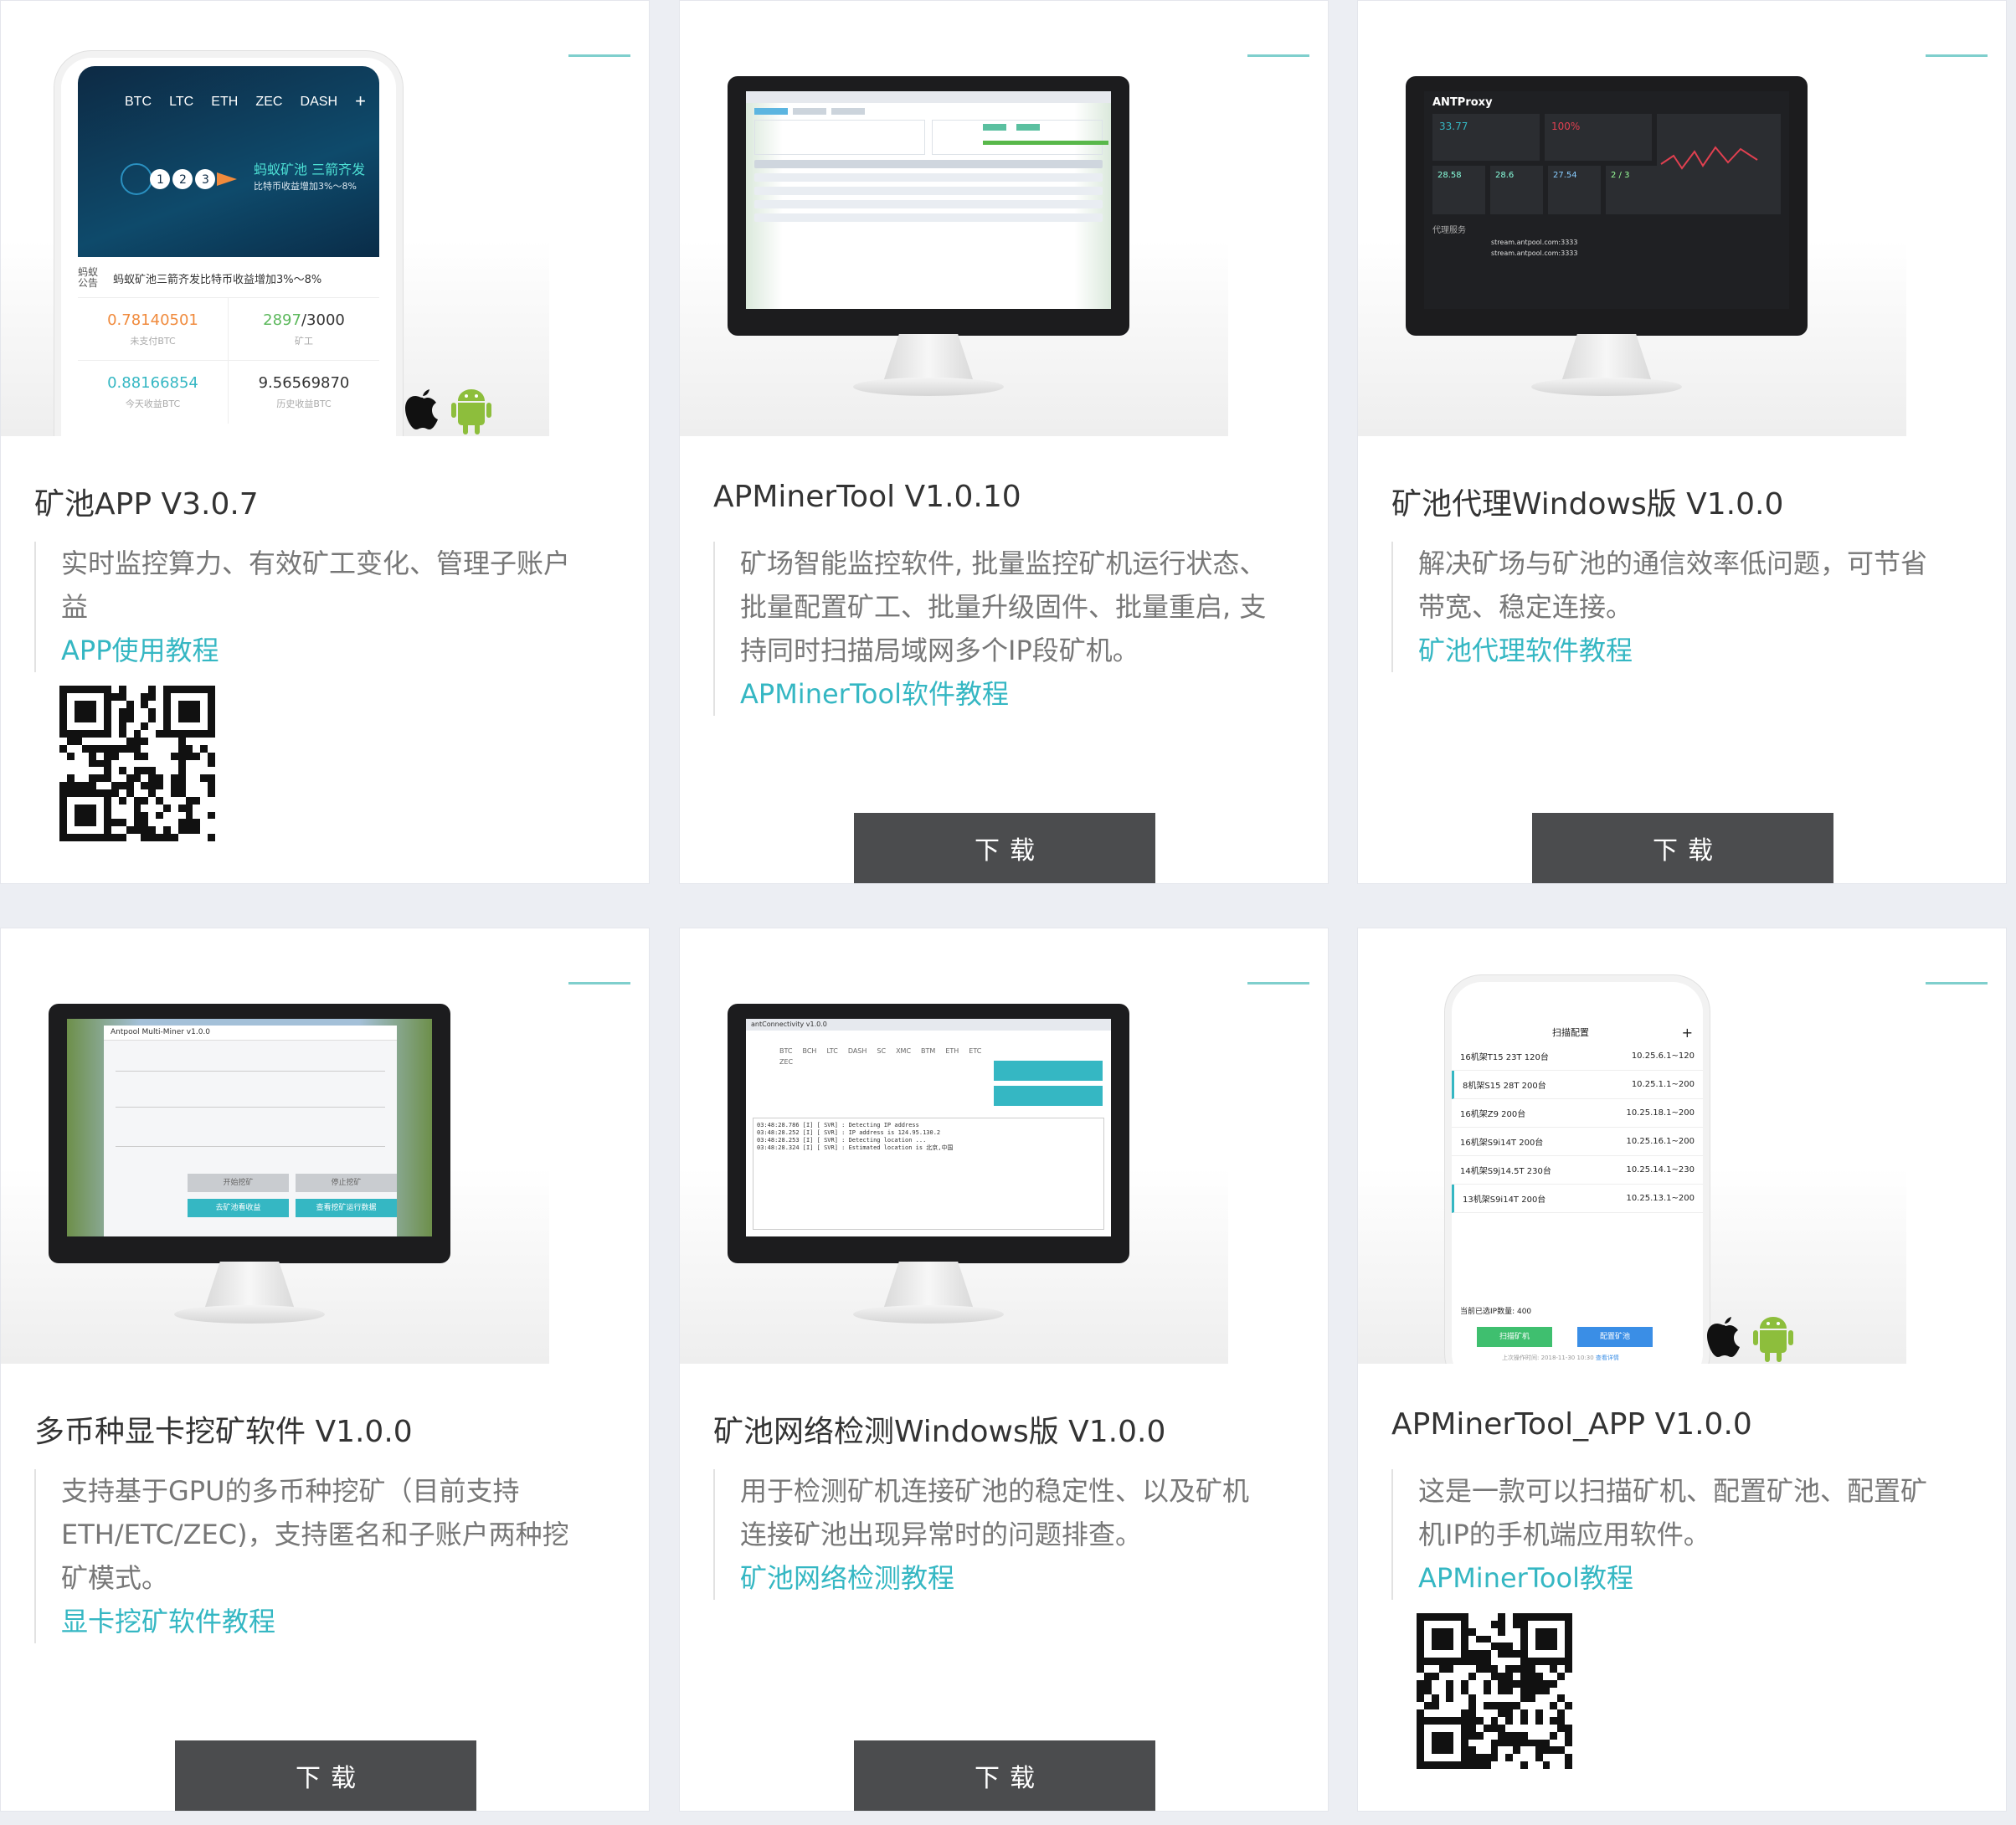 The image size is (2016, 1825). What do you see at coordinates (1683, 1578) in the screenshot?
I see `tutorial-link: APMinerTool教程` at bounding box center [1683, 1578].